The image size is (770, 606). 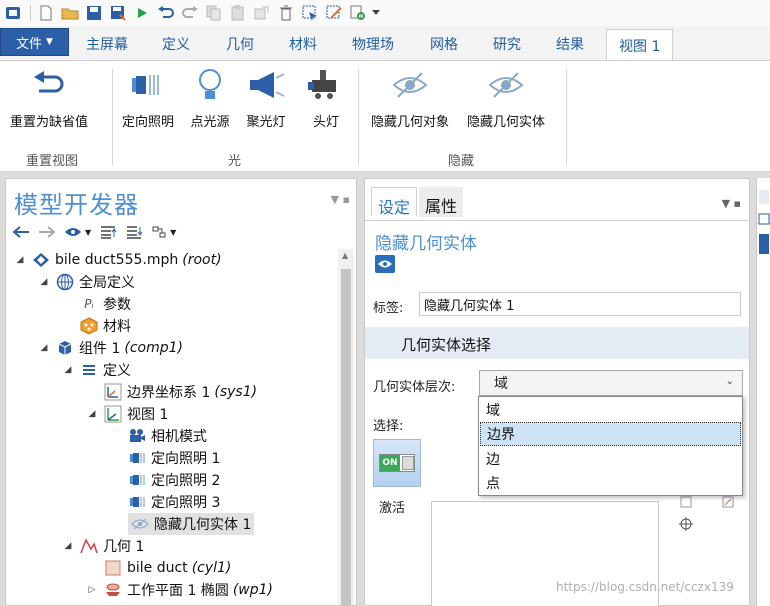 I want to click on zoom-icon, so click(x=358, y=13).